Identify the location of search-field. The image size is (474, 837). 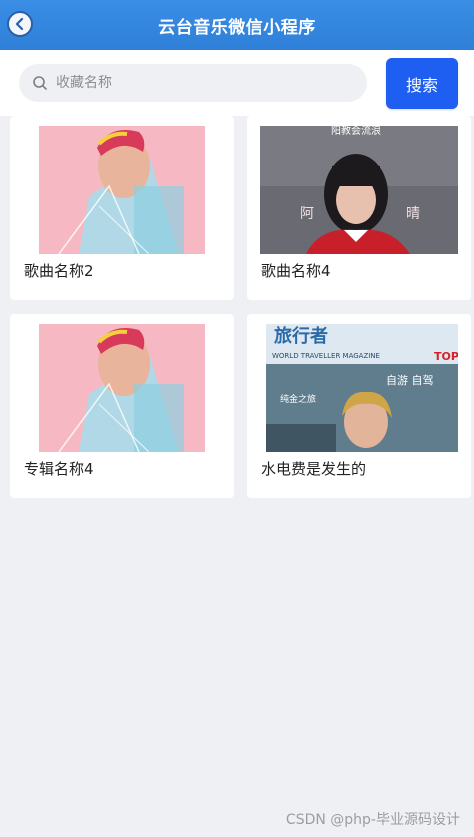
(193, 83).